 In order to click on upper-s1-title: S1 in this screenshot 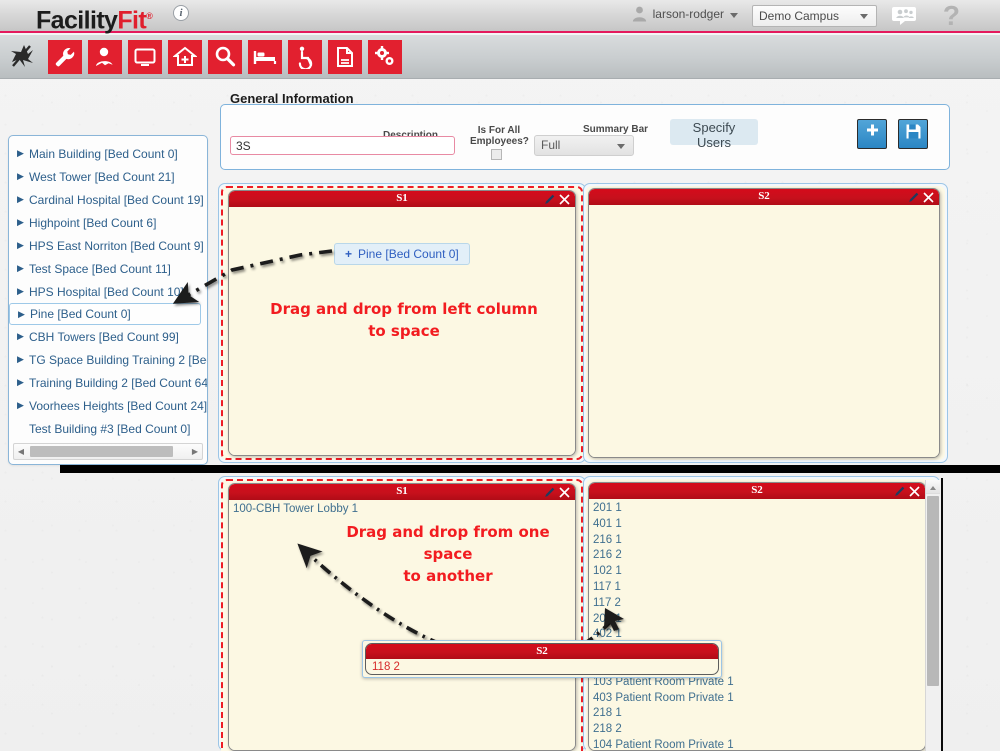, I will do `click(402, 198)`.